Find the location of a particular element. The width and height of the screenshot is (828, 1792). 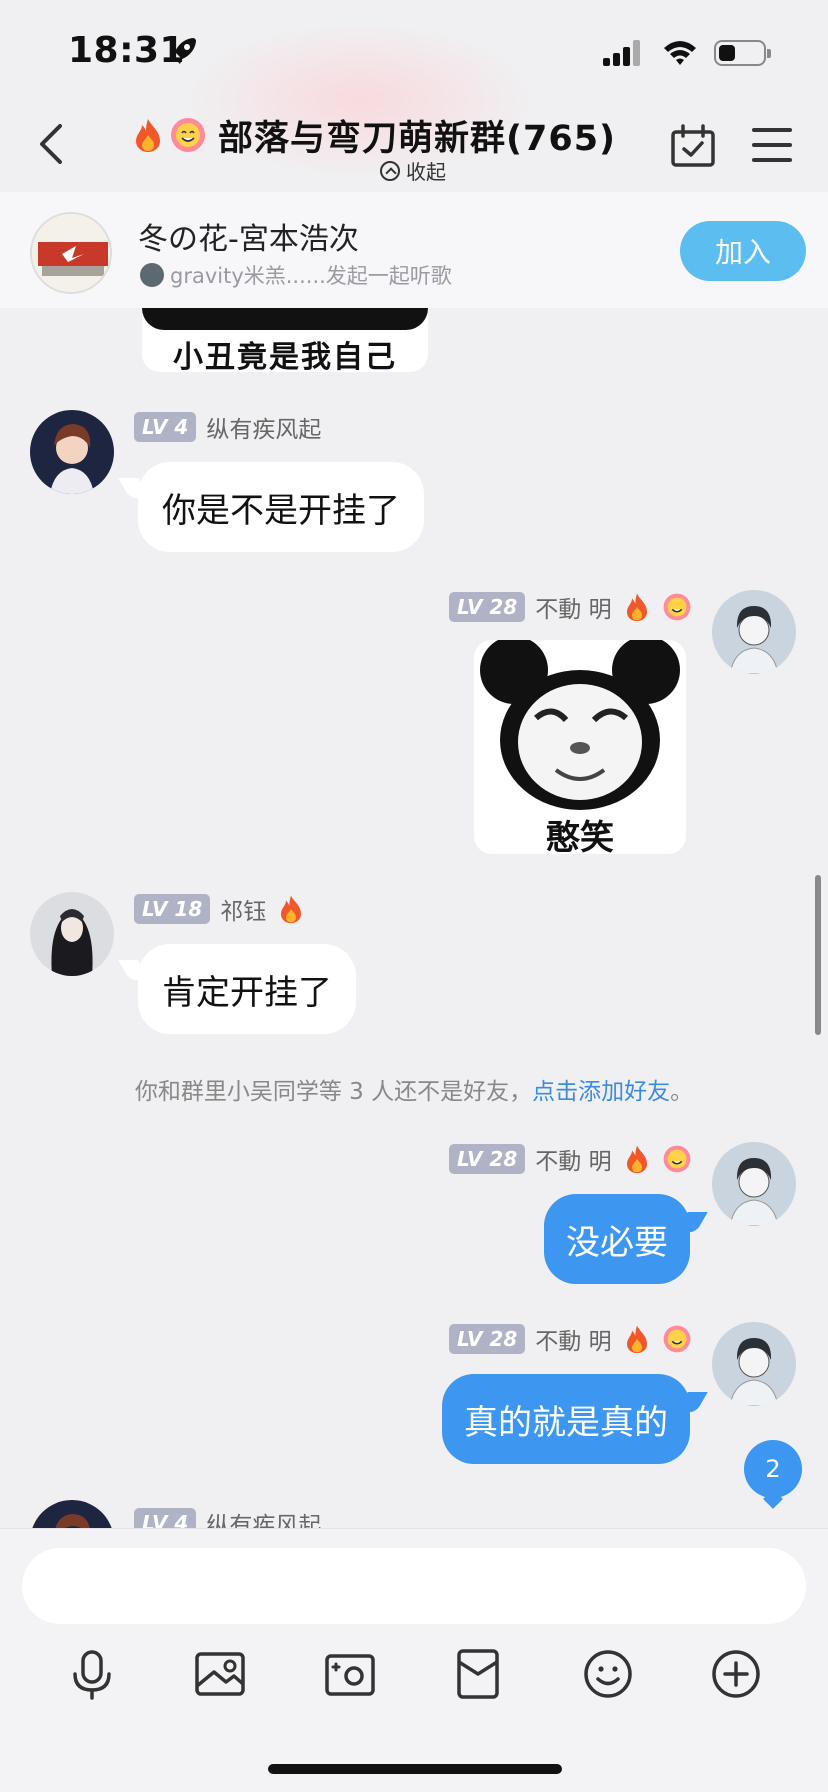

message-input is located at coordinates (414, 1586).